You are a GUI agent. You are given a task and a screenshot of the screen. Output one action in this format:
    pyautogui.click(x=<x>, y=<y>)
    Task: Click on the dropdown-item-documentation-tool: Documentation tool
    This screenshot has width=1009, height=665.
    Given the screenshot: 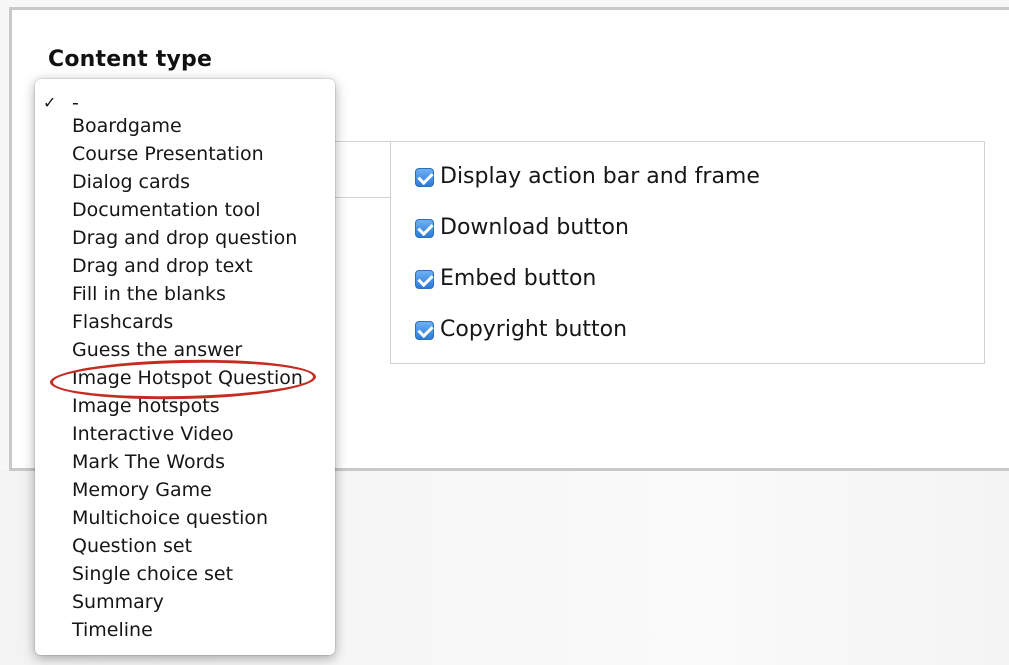 What is the action you would take?
    pyautogui.click(x=185, y=210)
    